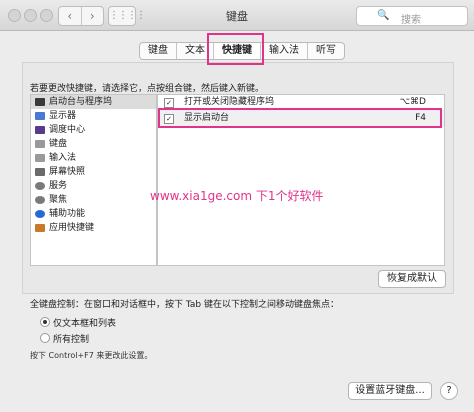 The height and width of the screenshot is (412, 474). Describe the element at coordinates (40, 158) in the screenshot. I see `input-source-icon` at that location.